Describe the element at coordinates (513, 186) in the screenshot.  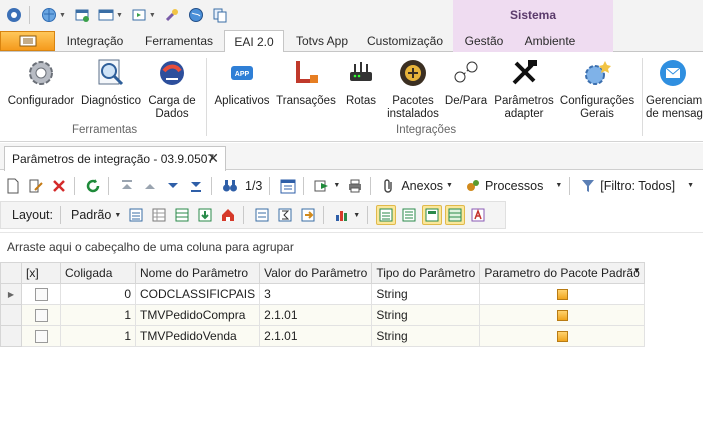
I see `processos-button: Processos ▼` at that location.